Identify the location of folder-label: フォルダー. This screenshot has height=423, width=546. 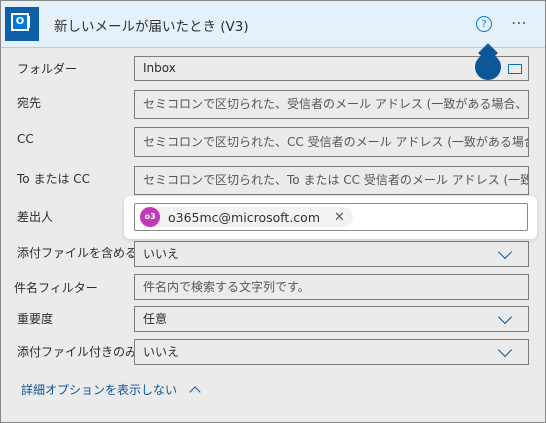
(47, 69).